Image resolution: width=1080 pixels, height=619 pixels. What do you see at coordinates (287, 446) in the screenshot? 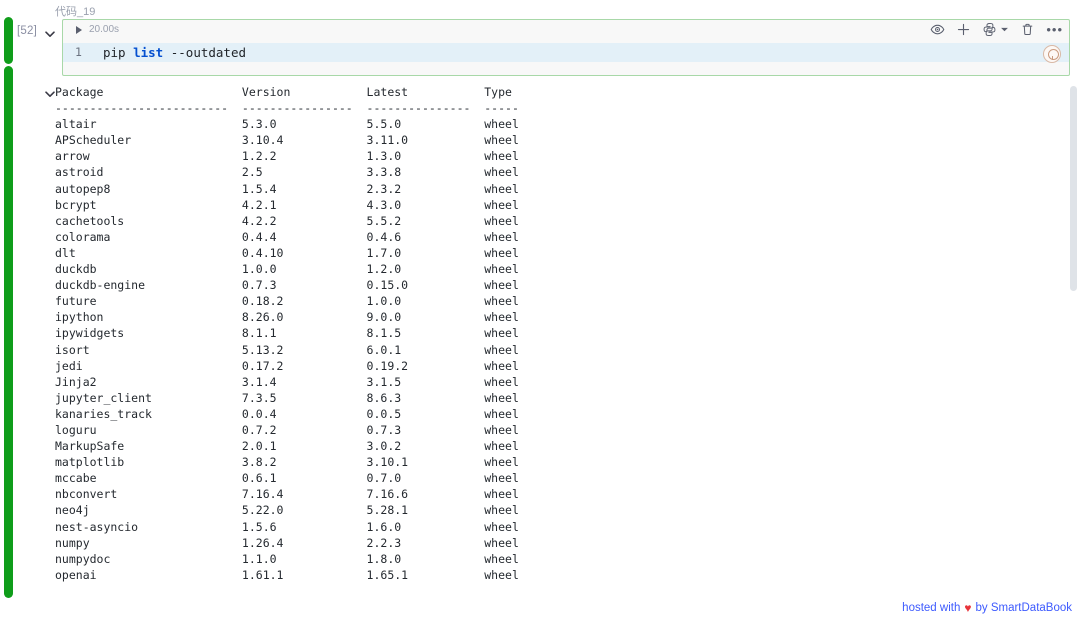
I see `table-row: MarkupSafe 2.0.1 3.0.2 wheel` at bounding box center [287, 446].